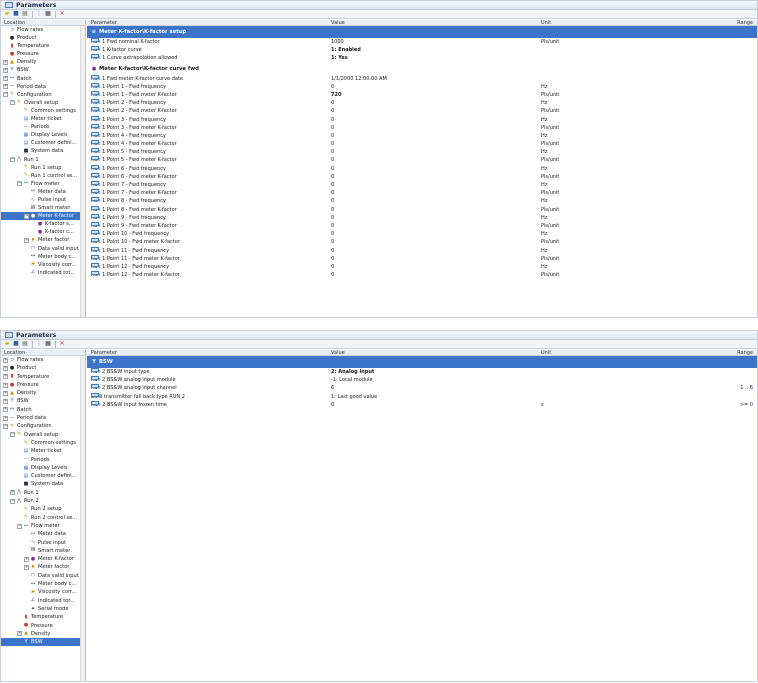  I want to click on parameter-value: 1000, so click(337, 42).